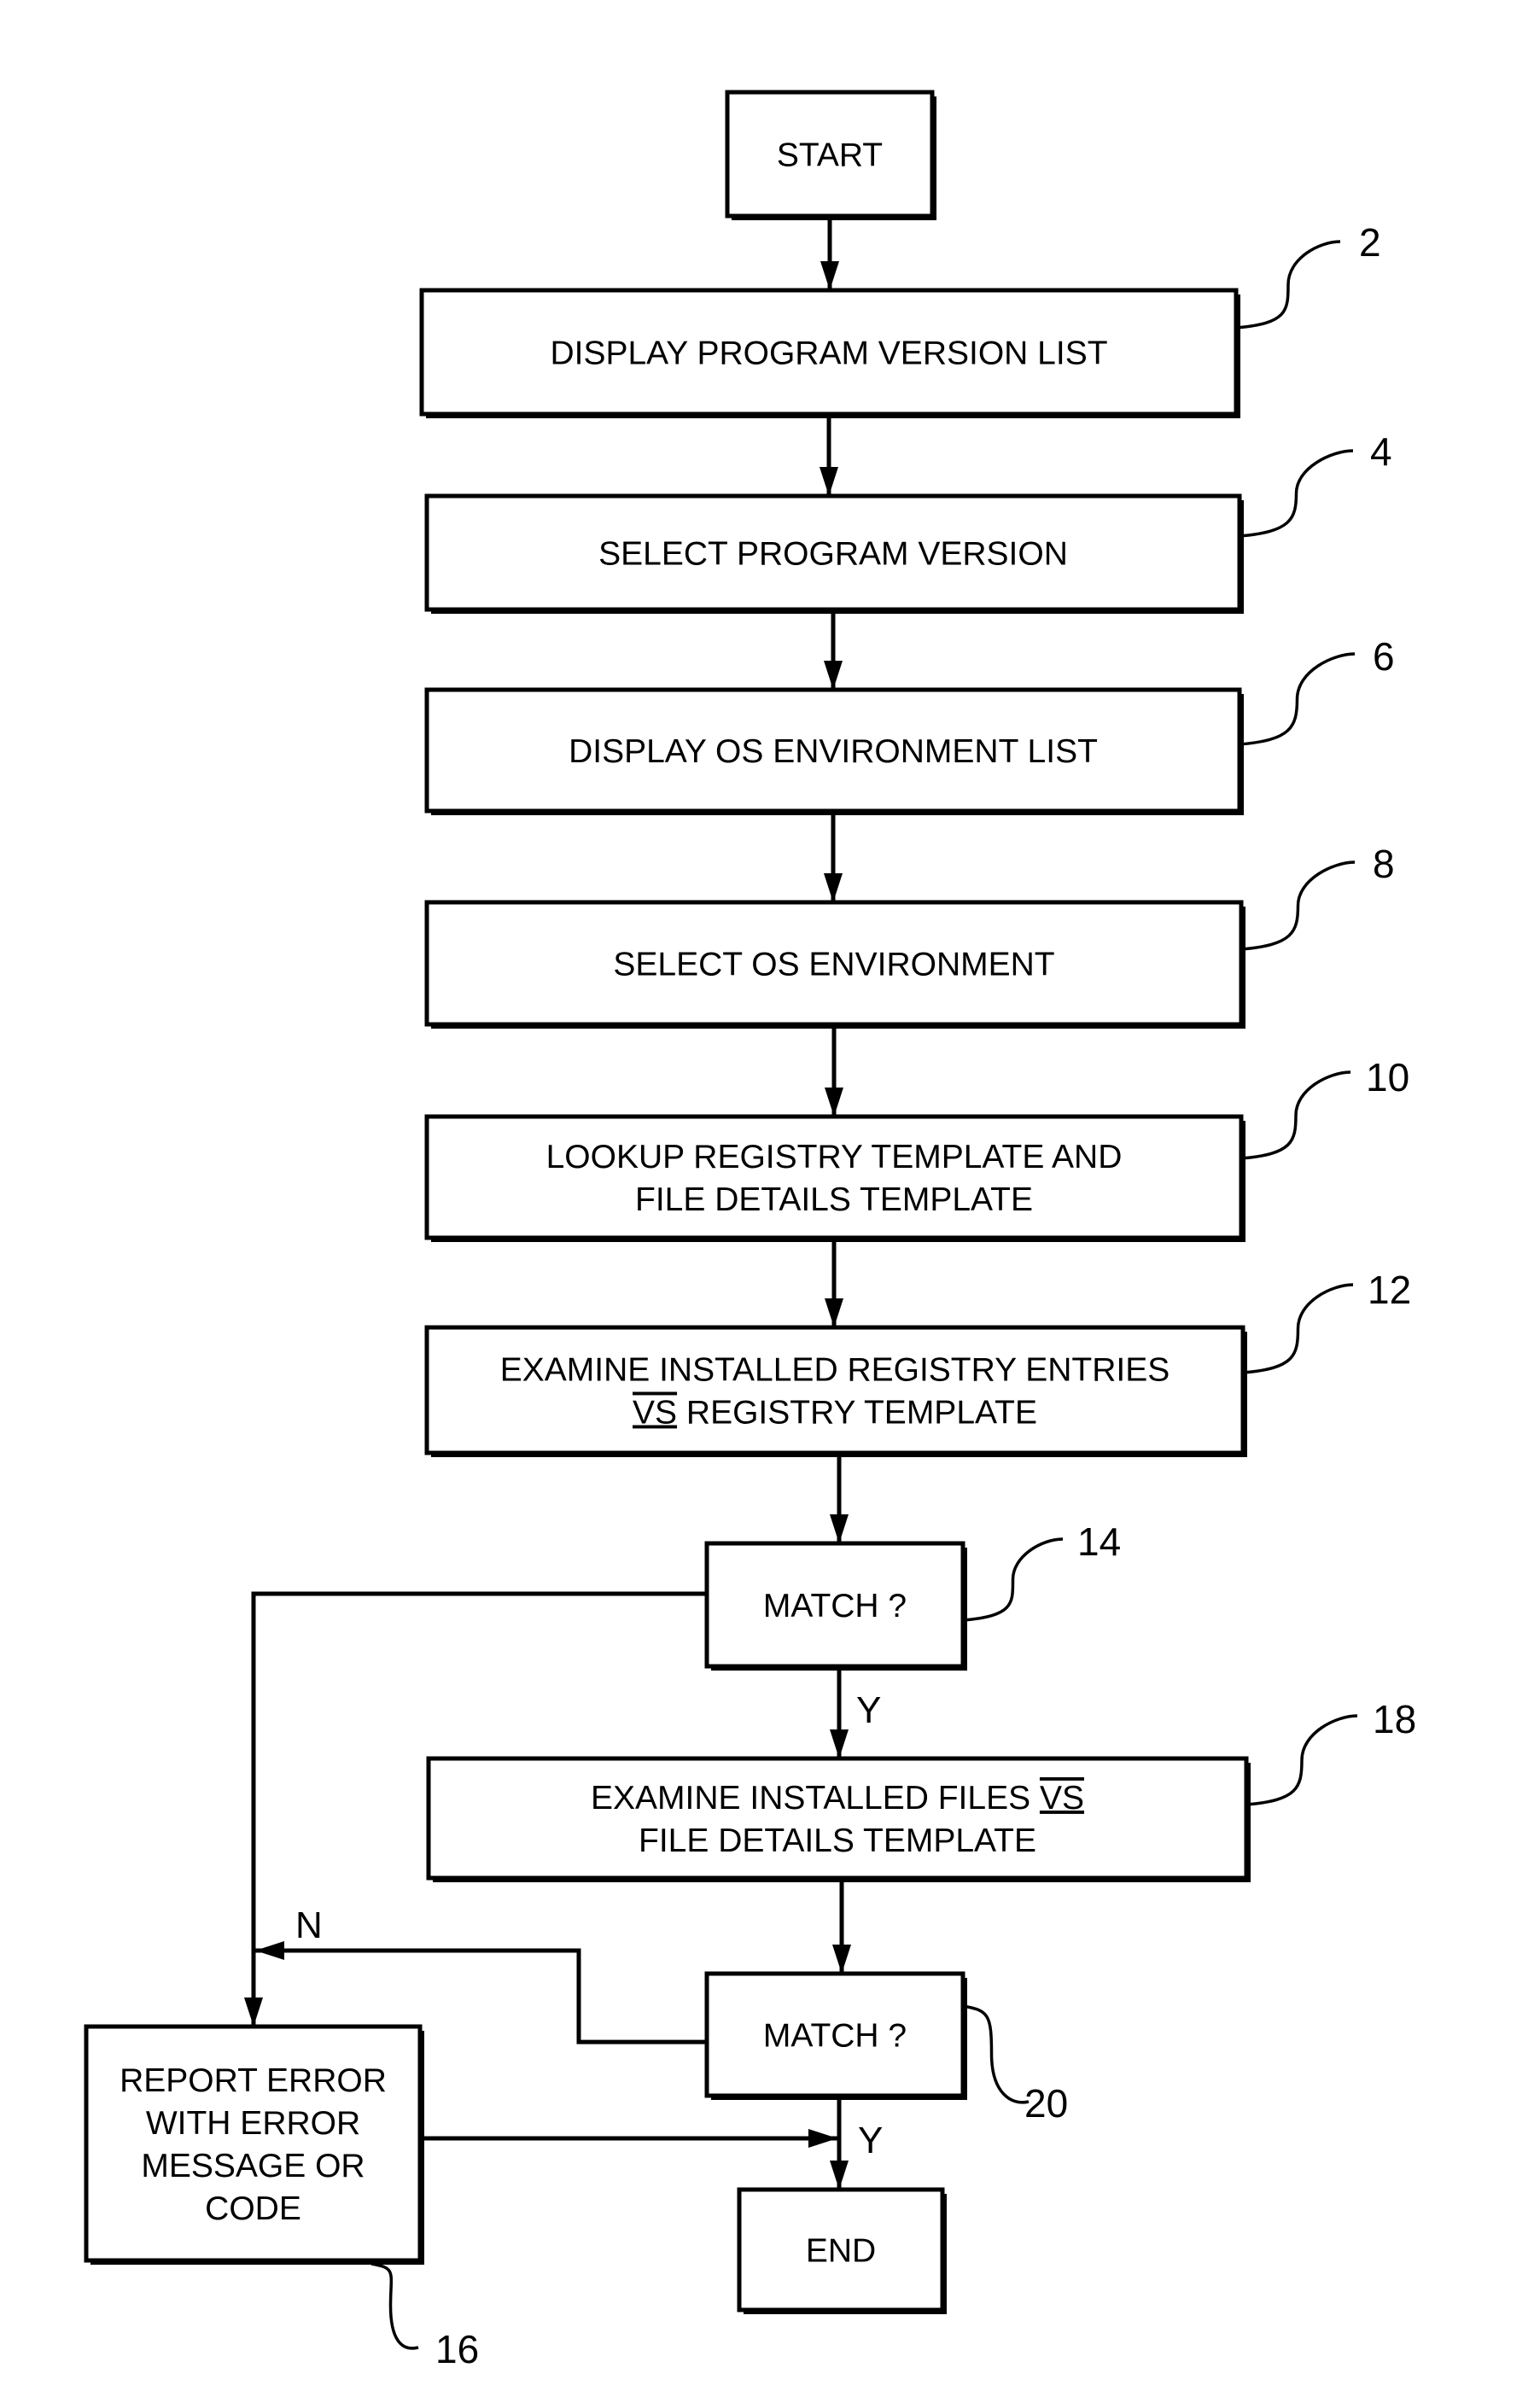 The width and height of the screenshot is (1540, 2397). Describe the element at coordinates (1046, 2103) in the screenshot. I see `reference-numeral: 20` at that location.